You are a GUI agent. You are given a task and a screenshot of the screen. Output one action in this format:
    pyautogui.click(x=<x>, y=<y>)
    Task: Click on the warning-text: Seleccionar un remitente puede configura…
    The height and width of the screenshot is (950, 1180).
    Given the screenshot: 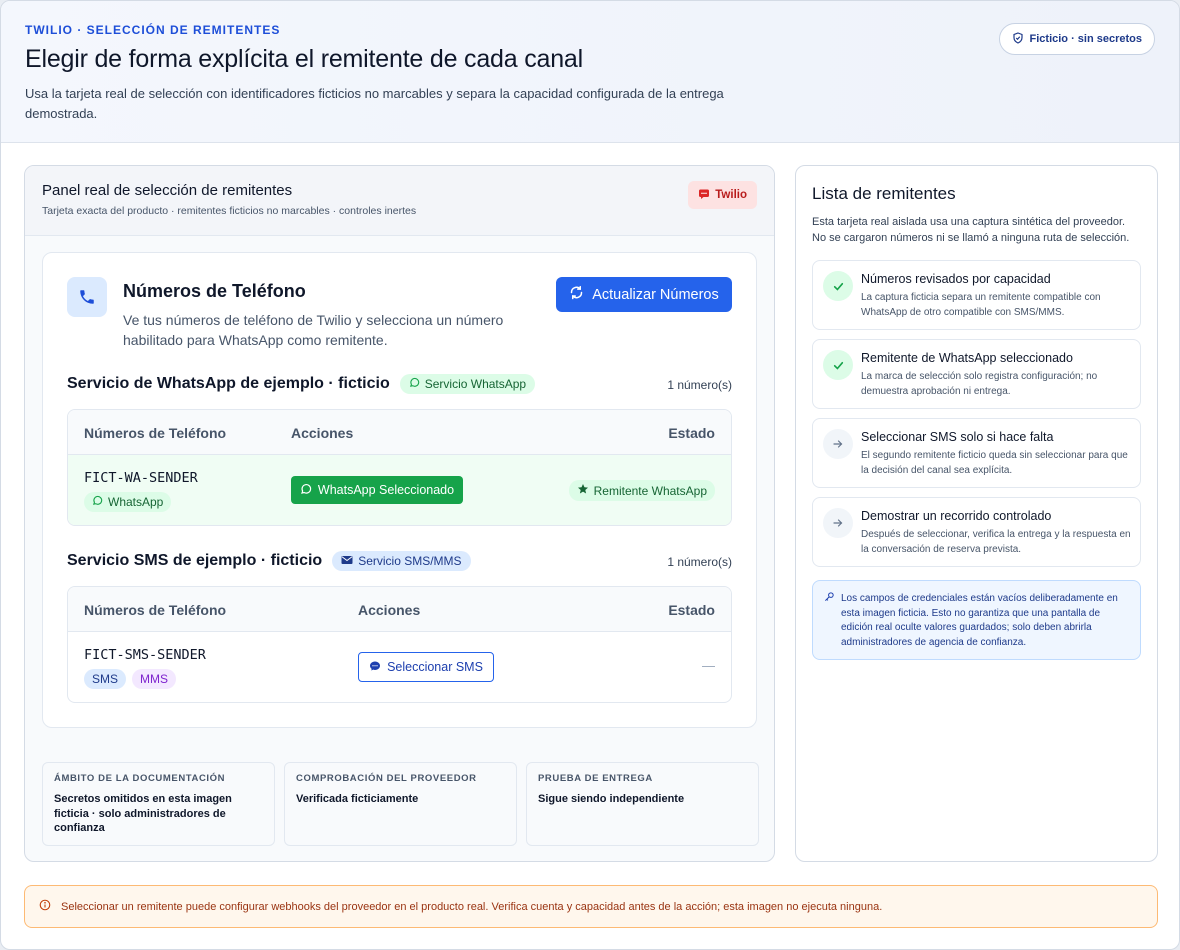 What is the action you would take?
    pyautogui.click(x=472, y=906)
    